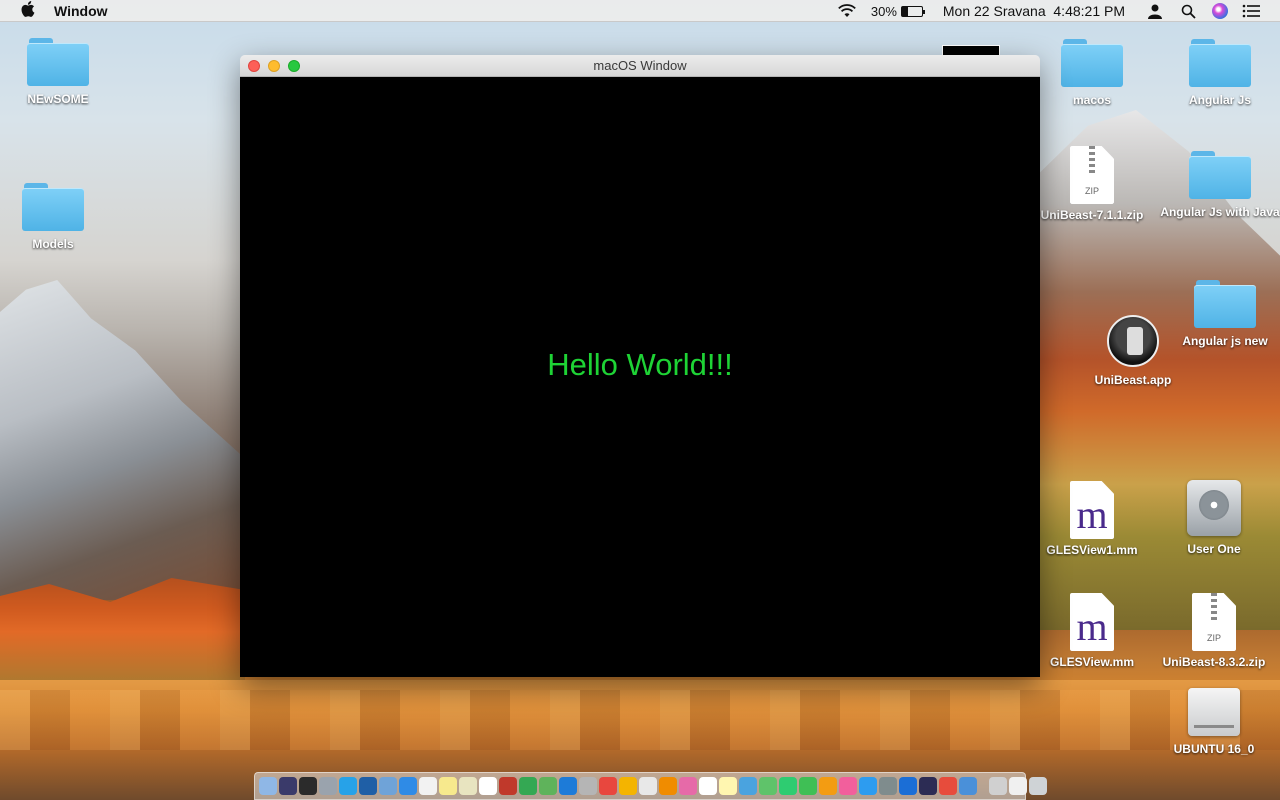  I want to click on desktop-icon-label: macos, so click(1092, 100).